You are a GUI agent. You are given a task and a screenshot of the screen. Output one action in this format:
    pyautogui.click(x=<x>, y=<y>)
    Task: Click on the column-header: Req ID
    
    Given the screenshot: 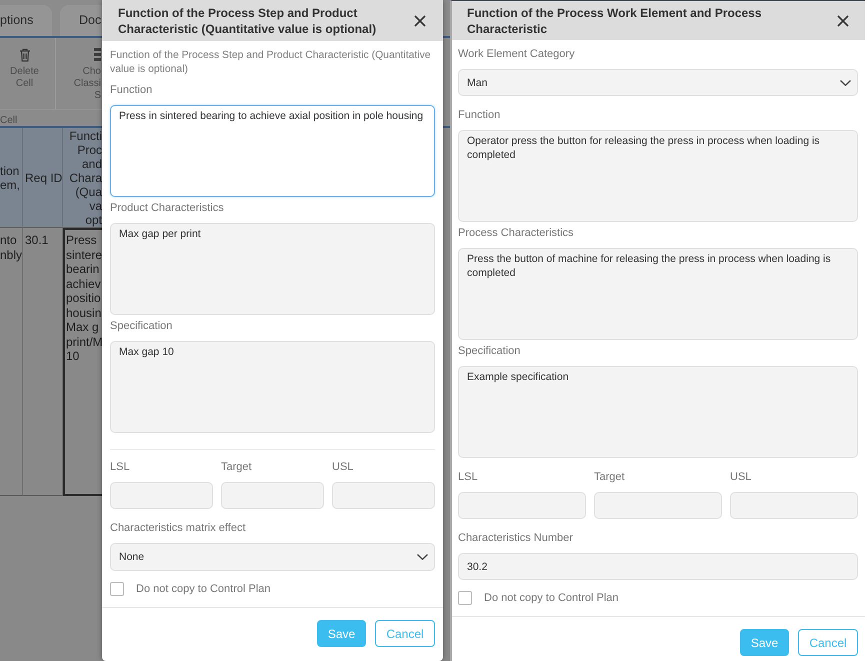 What is the action you would take?
    pyautogui.click(x=43, y=178)
    